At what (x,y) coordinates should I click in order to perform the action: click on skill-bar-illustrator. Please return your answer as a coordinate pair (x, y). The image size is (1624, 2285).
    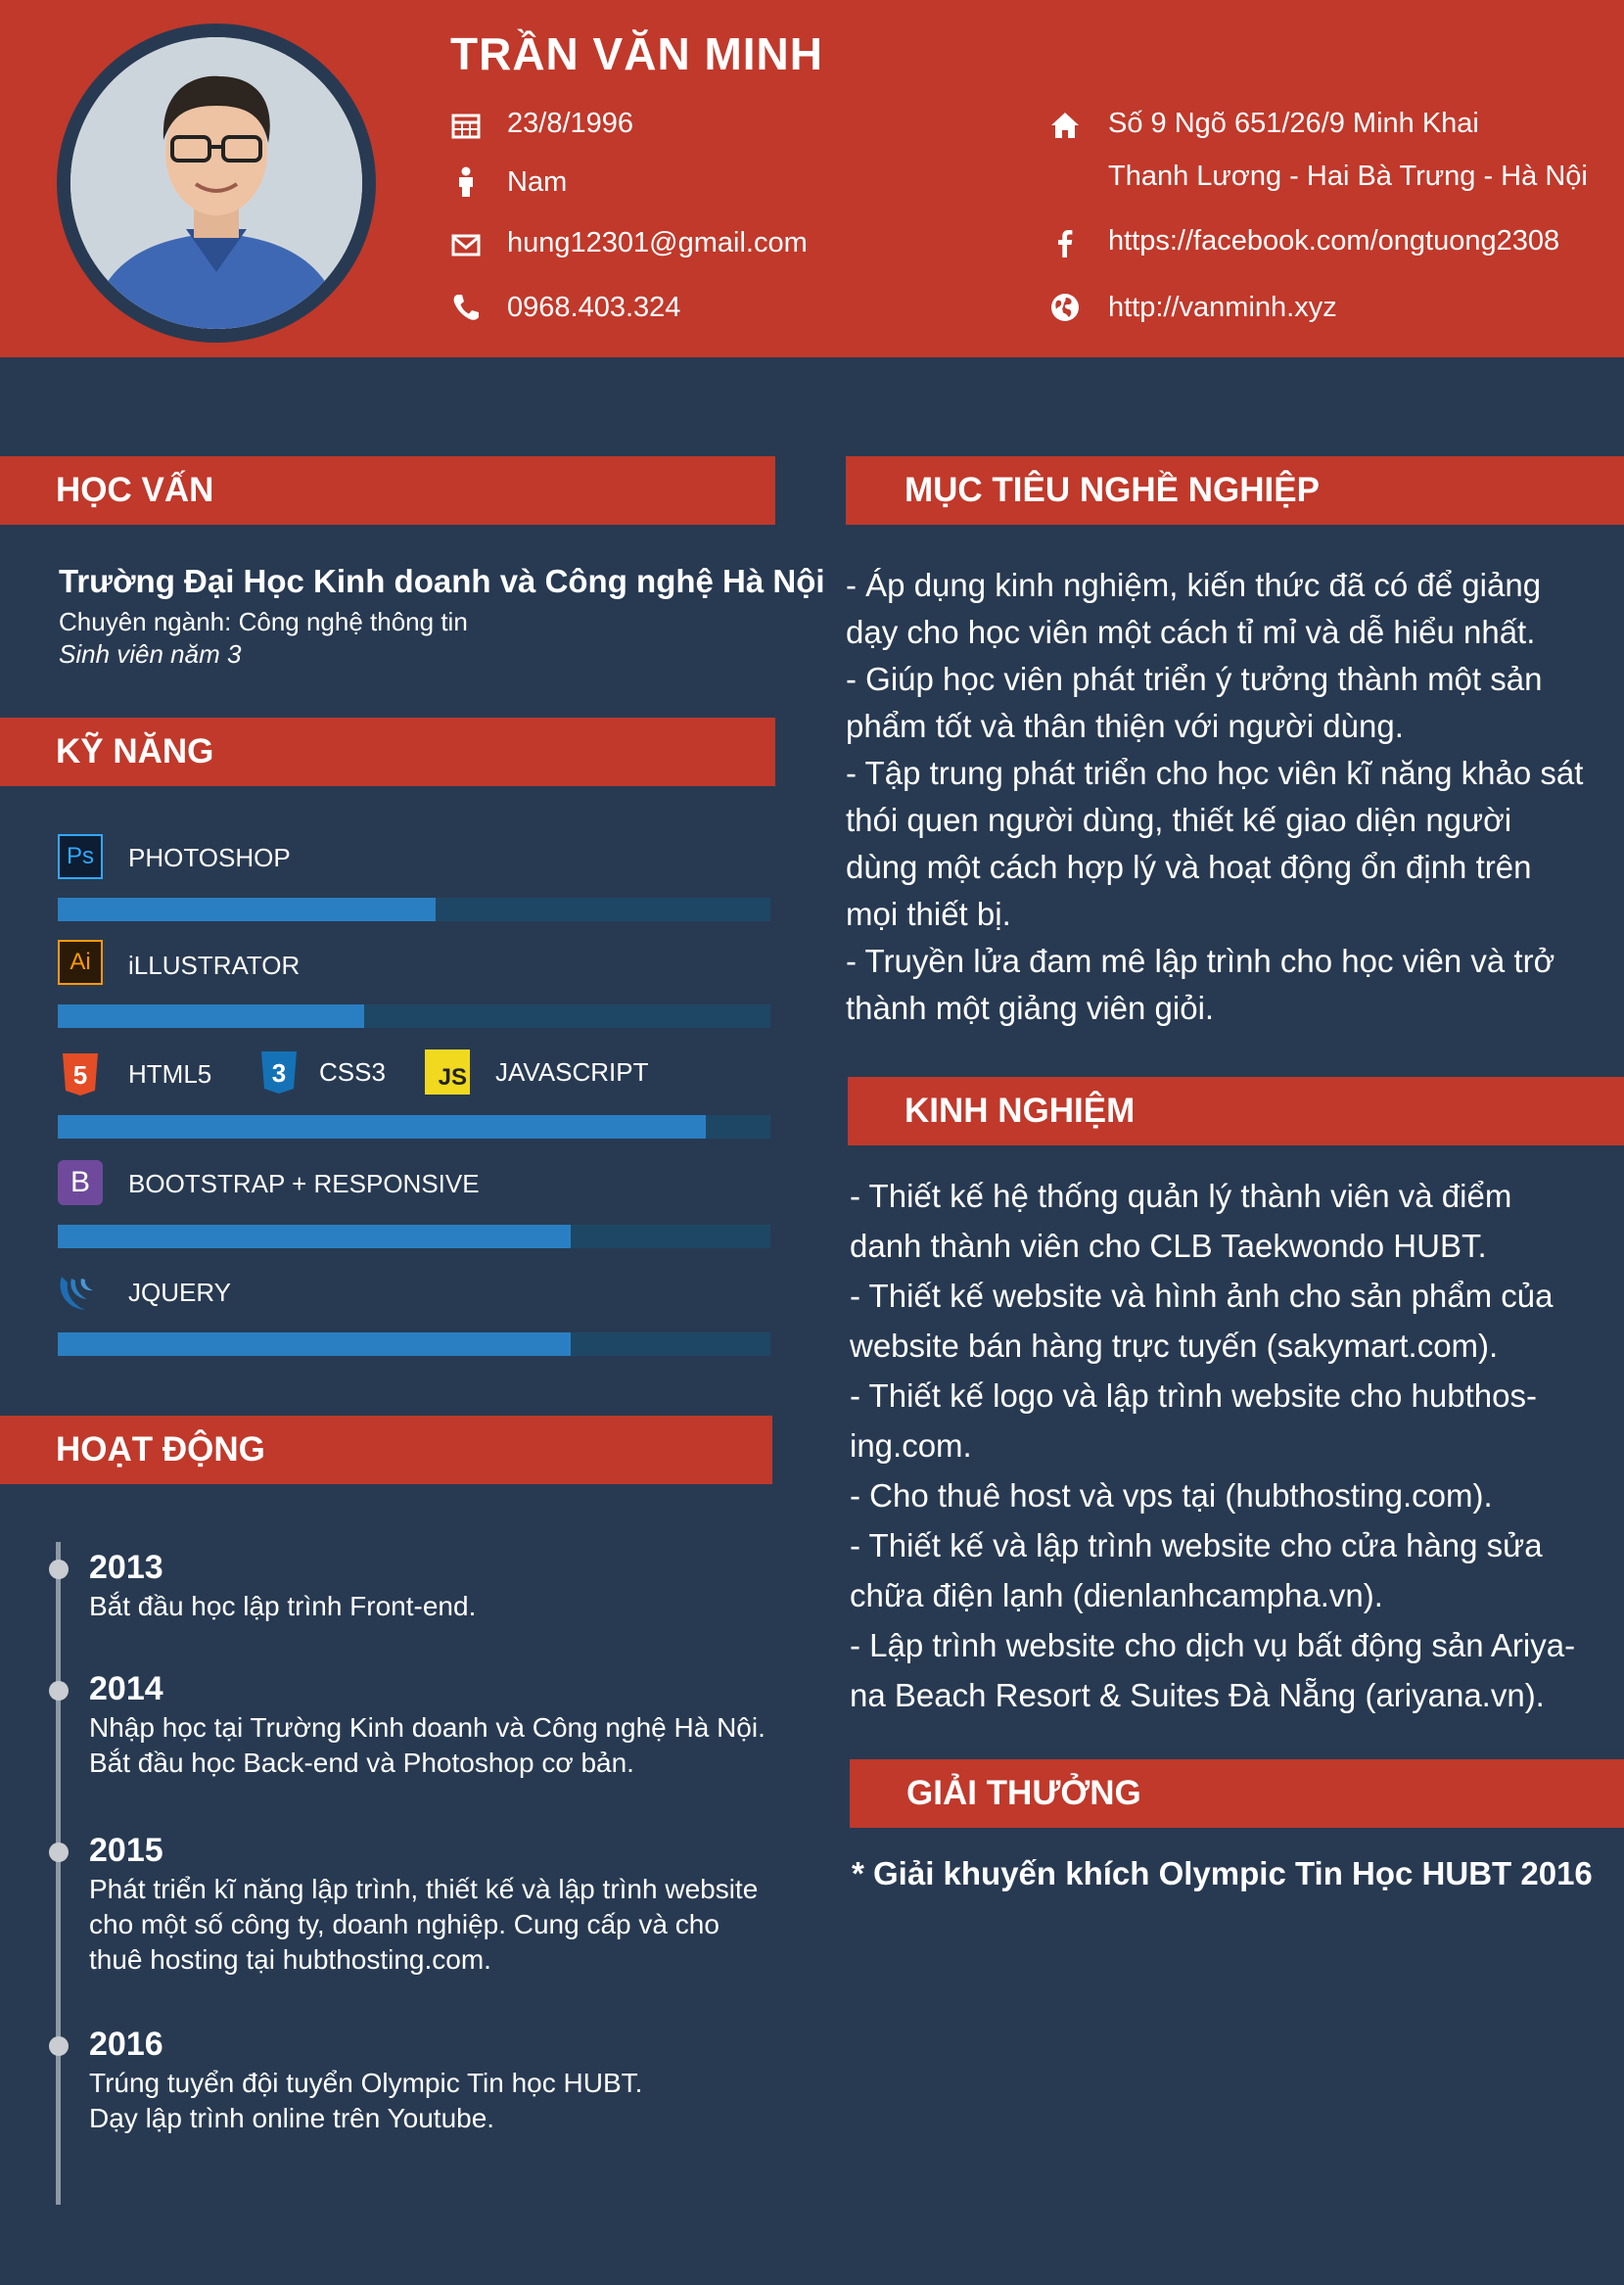
    Looking at the image, I should click on (414, 1016).